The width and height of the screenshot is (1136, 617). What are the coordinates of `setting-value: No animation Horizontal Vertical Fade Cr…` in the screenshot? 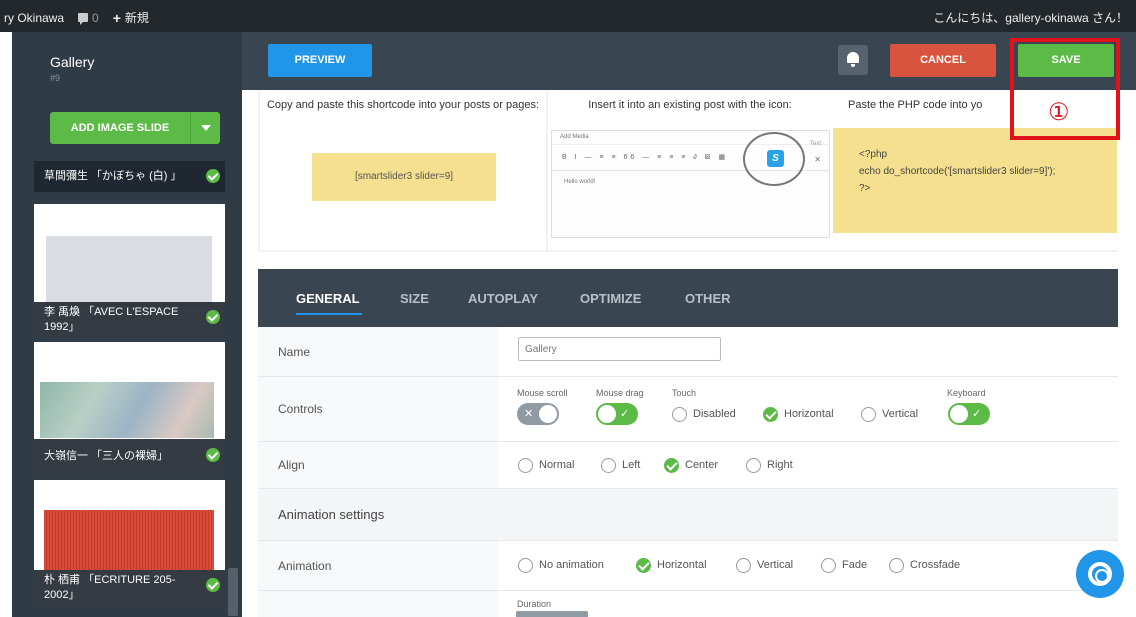 It's located at (808, 565).